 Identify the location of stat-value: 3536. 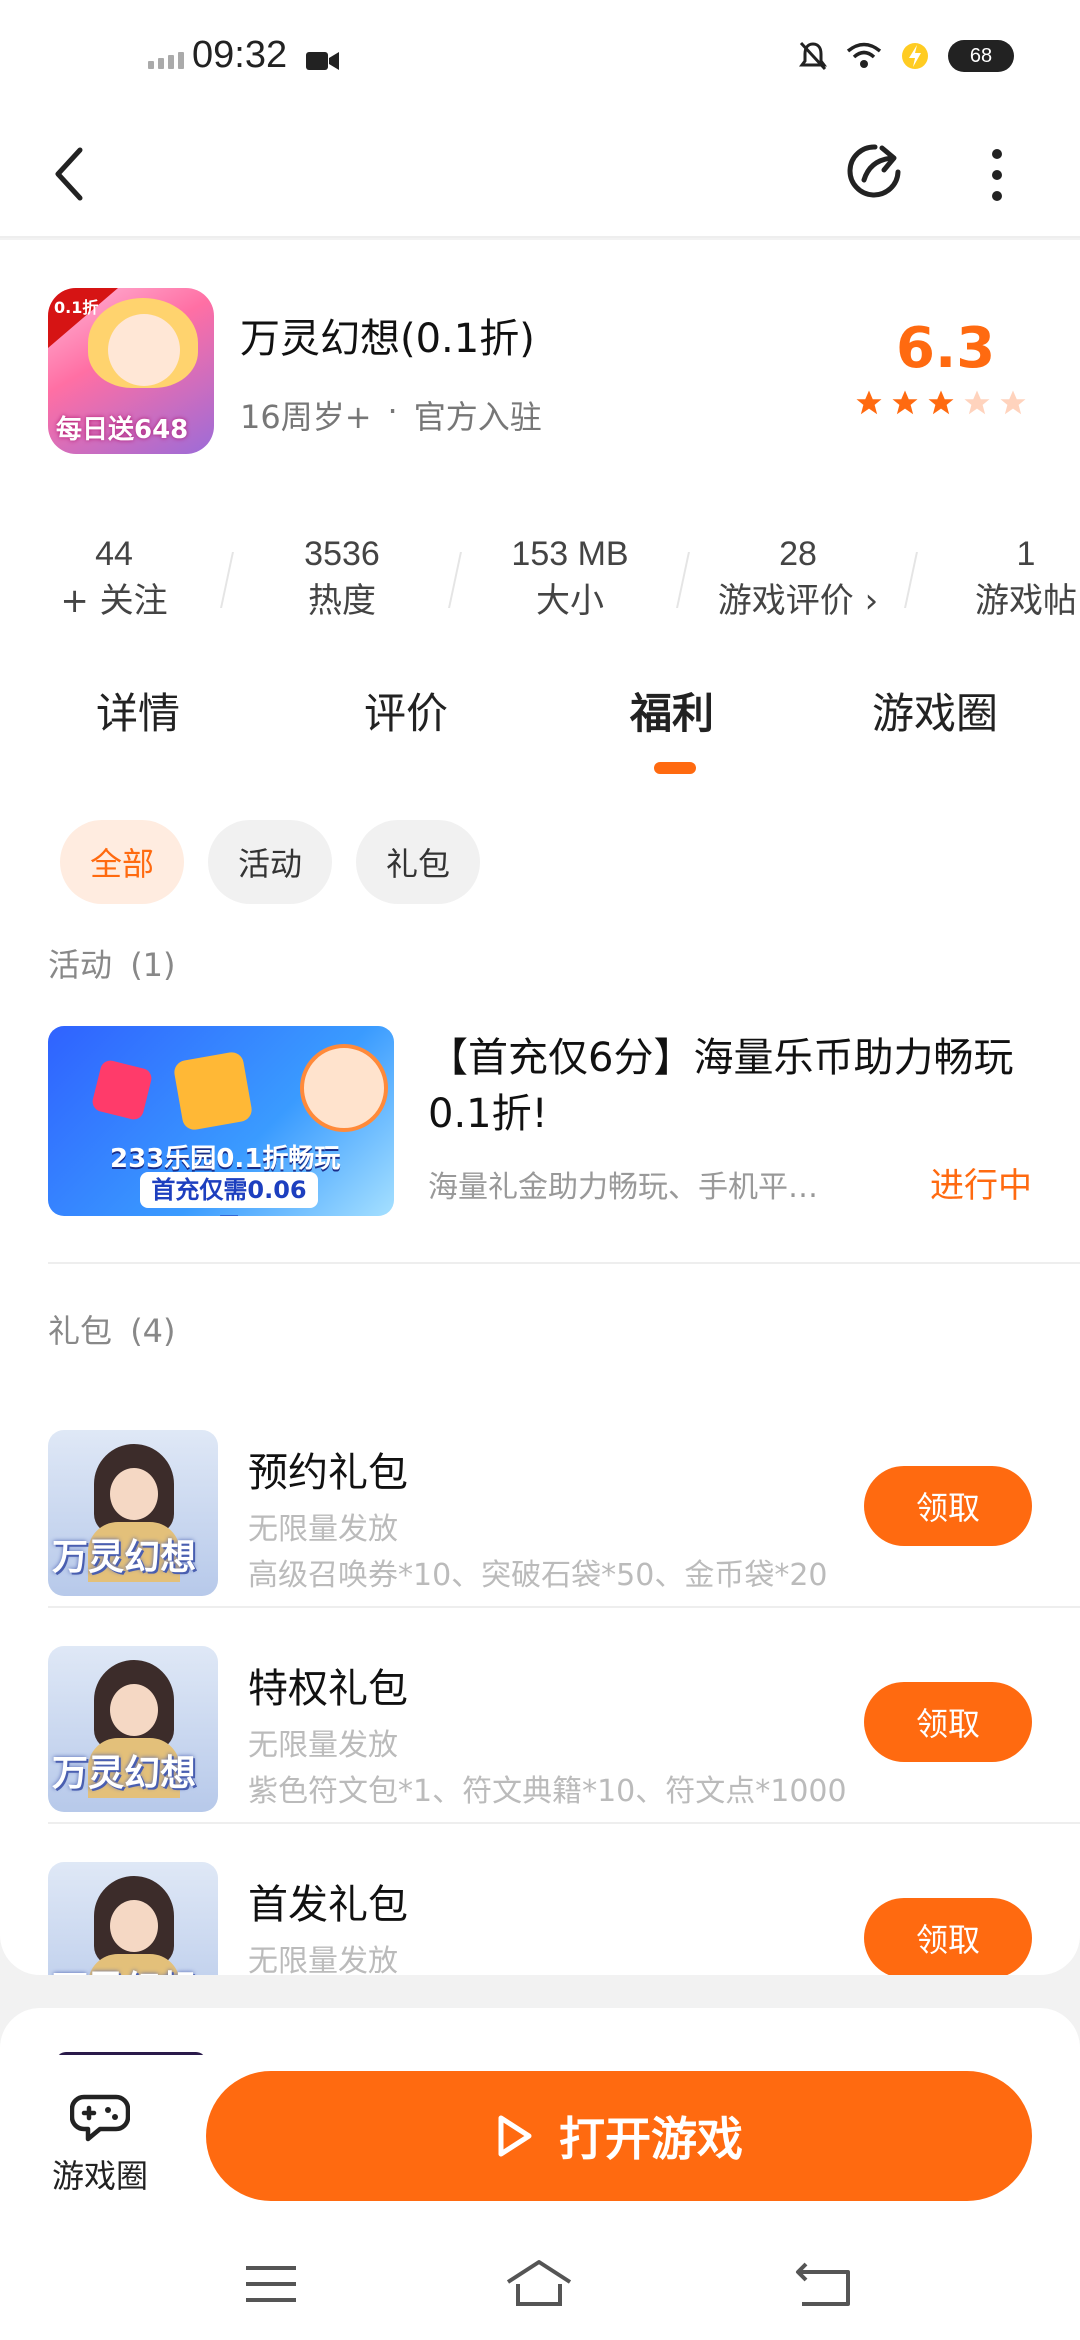
(342, 554).